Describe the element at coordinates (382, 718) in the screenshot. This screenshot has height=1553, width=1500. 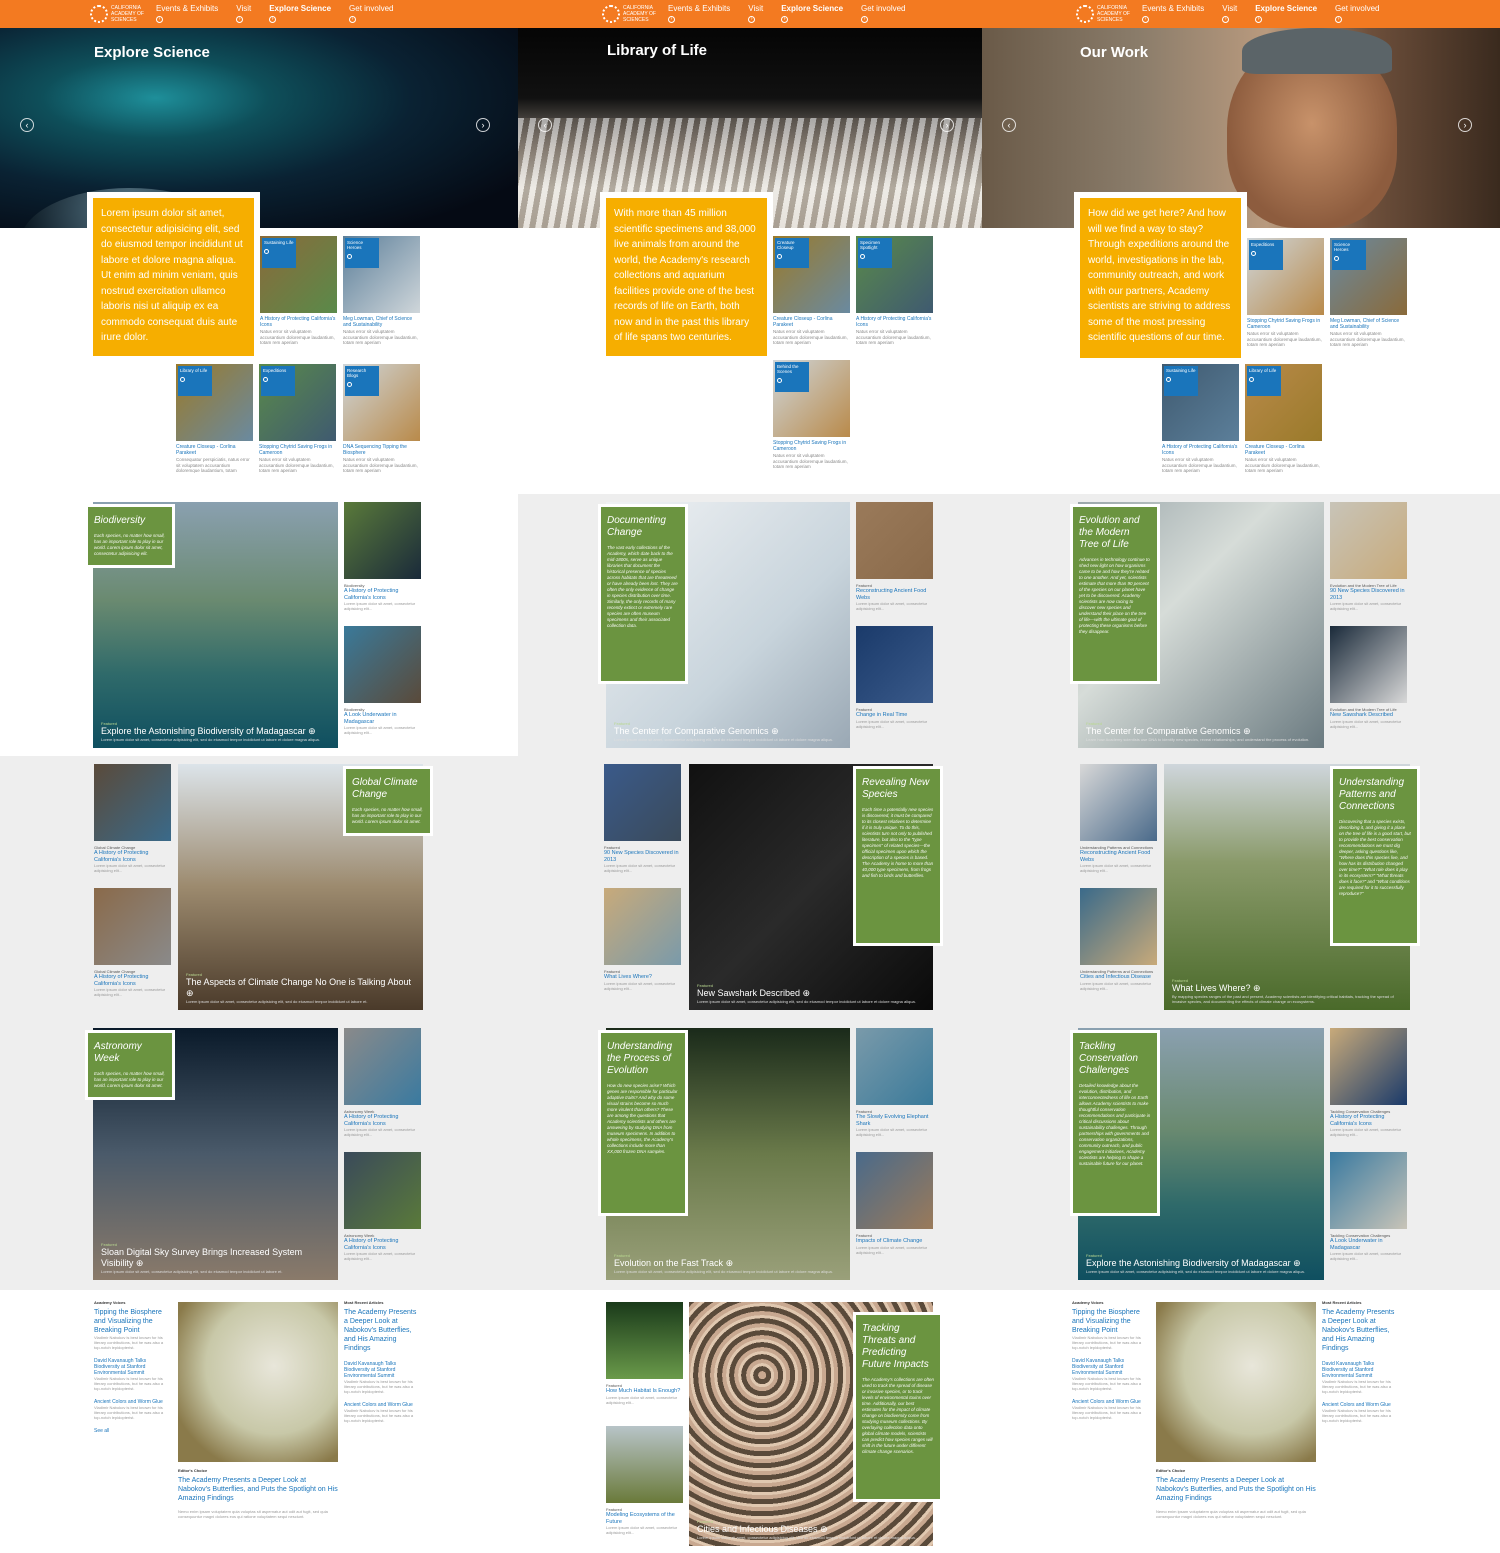
I see `side-story-title: A Look Underwater in Madagascar` at that location.